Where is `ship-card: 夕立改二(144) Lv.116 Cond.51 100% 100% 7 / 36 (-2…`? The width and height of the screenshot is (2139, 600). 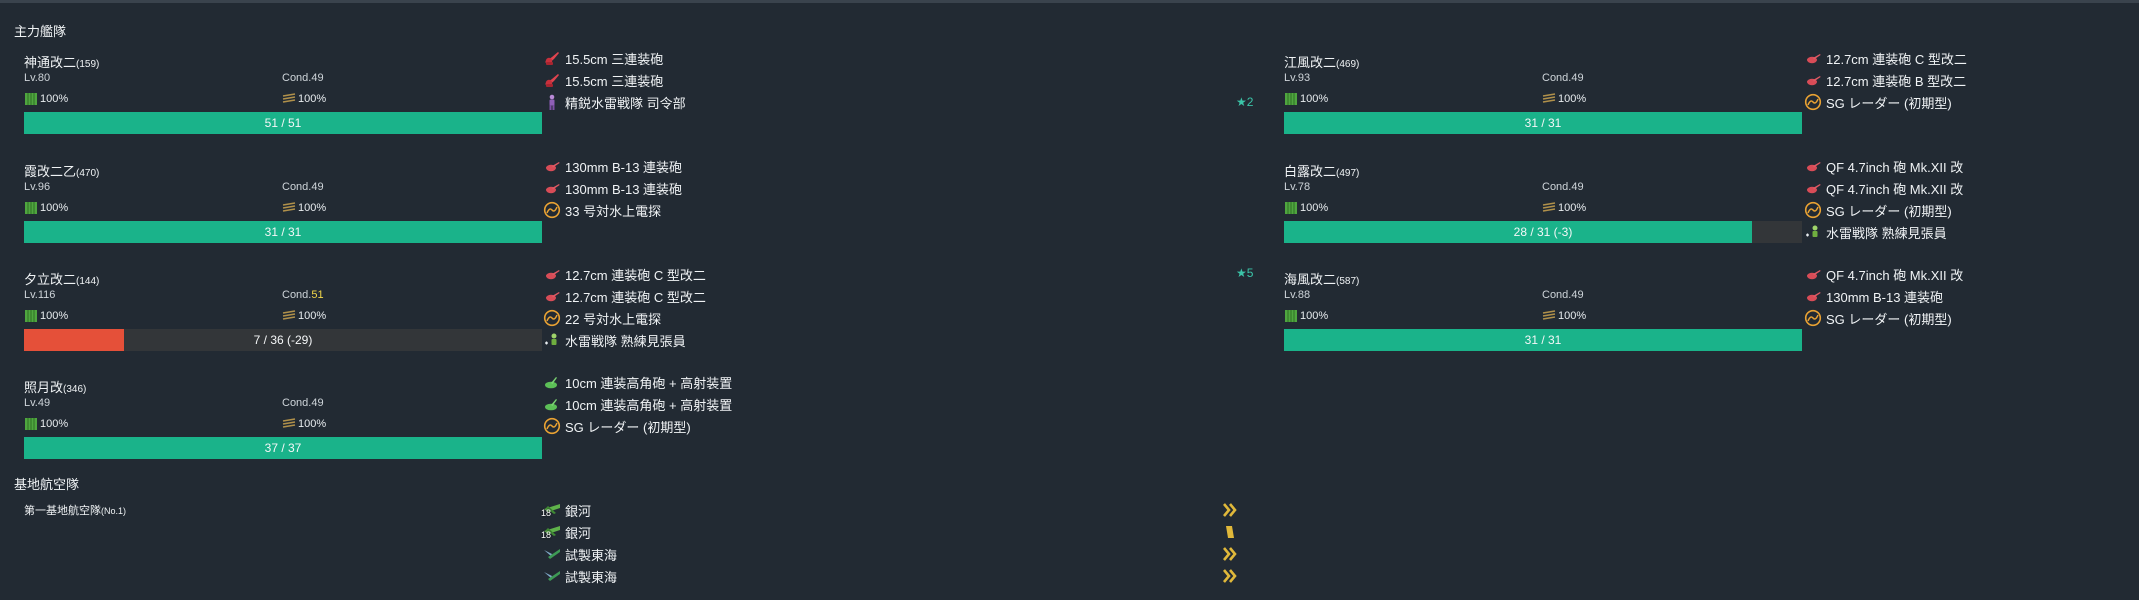
ship-card: 夕立改二(144) Lv.116 Cond.51 100% 100% 7 / 36 (-2… is located at coordinates (283, 319).